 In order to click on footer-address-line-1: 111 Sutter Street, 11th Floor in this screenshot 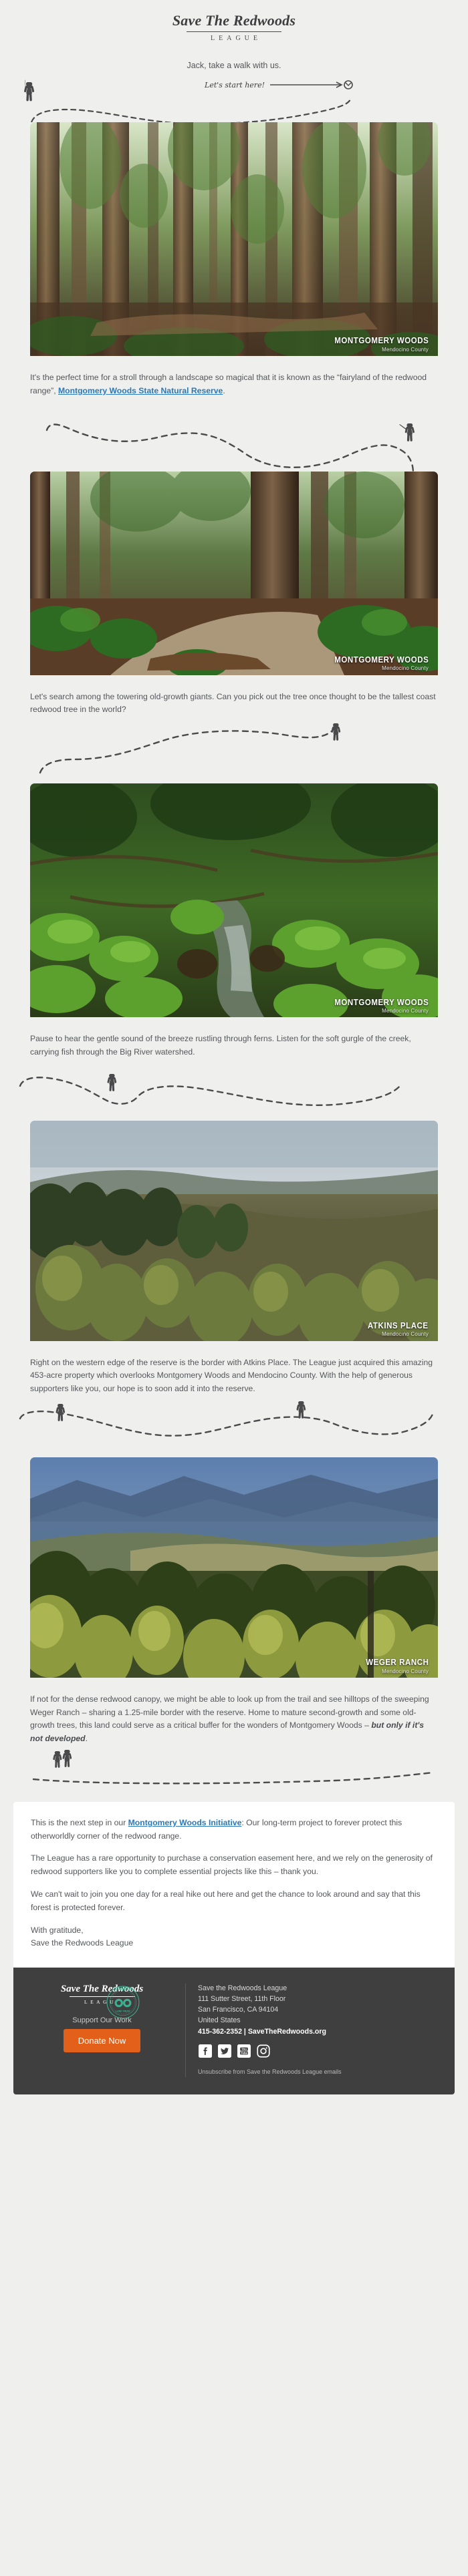, I will do `click(242, 1998)`.